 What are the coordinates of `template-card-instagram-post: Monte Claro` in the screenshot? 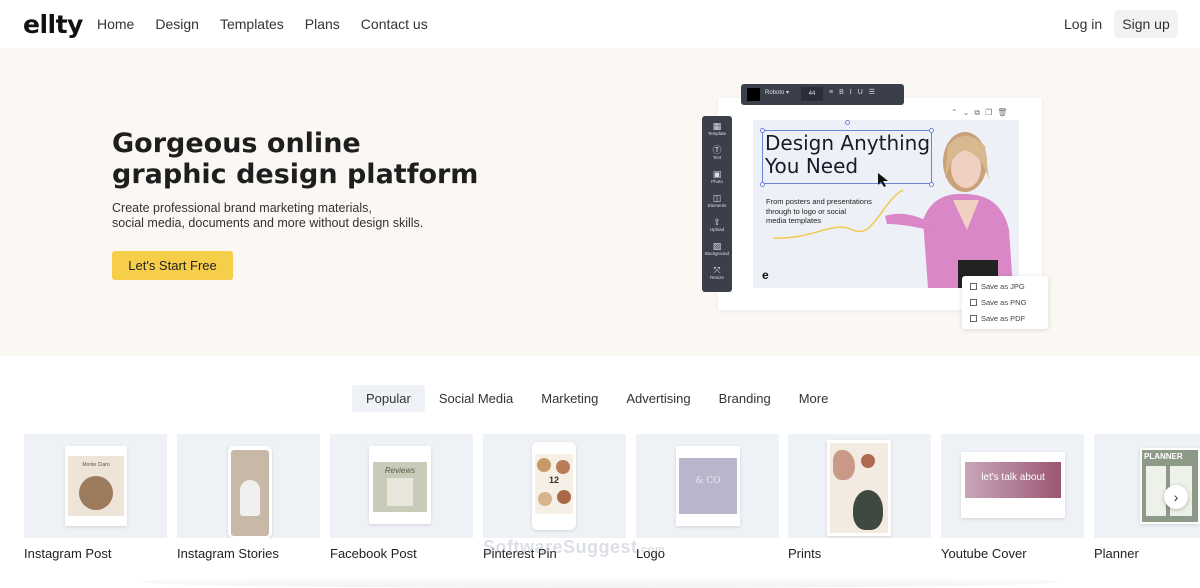 It's located at (95, 486).